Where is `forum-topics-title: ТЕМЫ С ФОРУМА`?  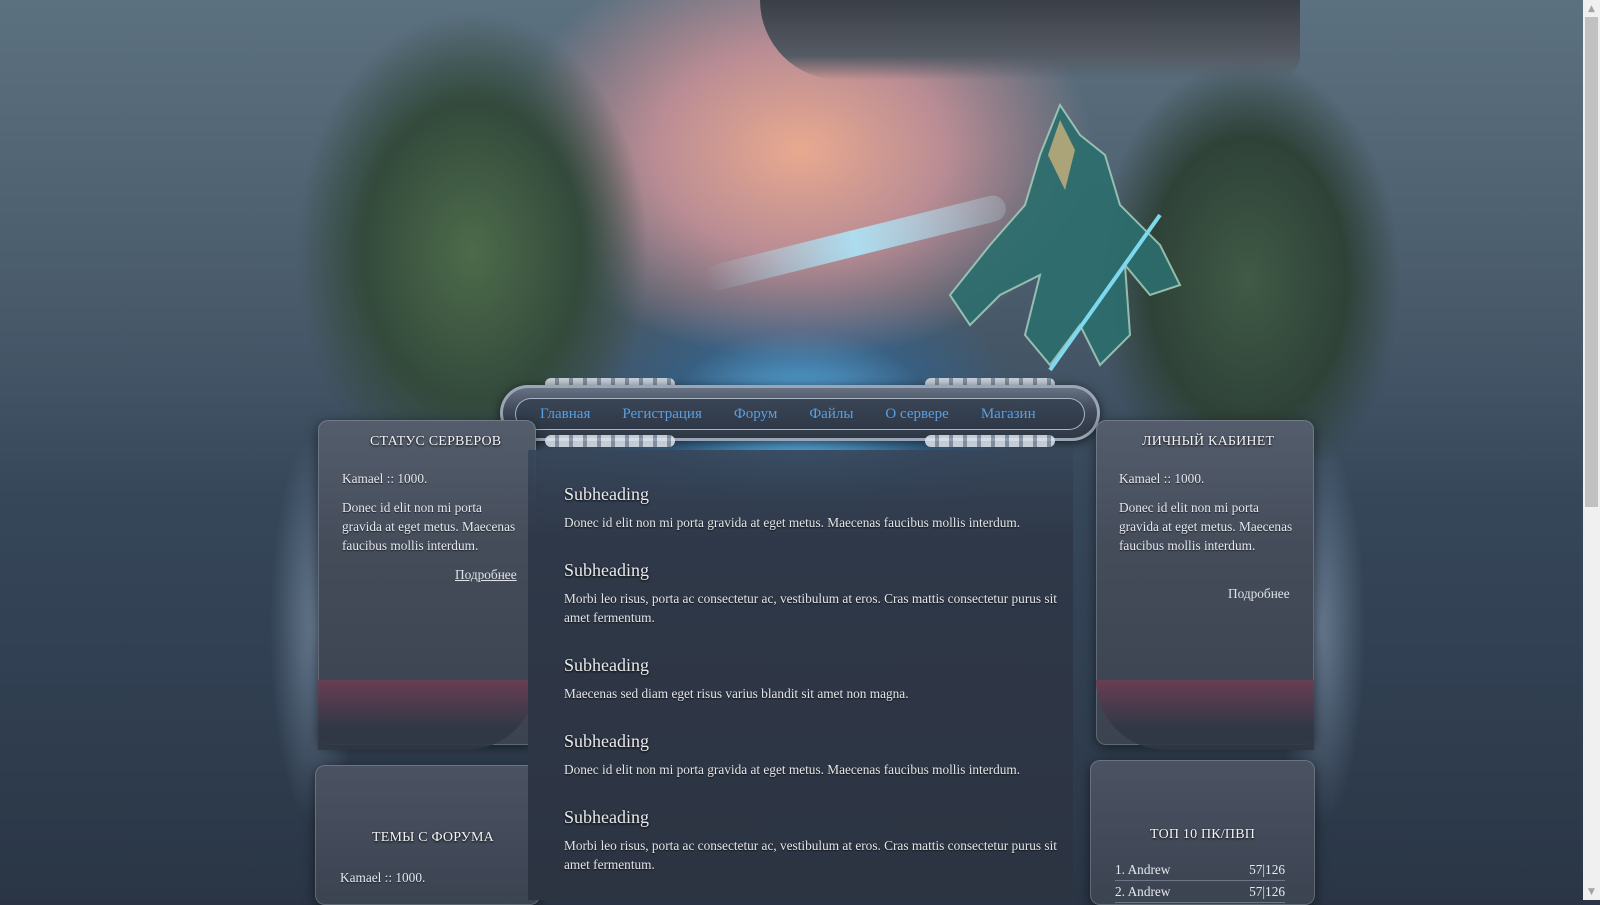 forum-topics-title: ТЕМЫ С ФОРУМА is located at coordinates (433, 837).